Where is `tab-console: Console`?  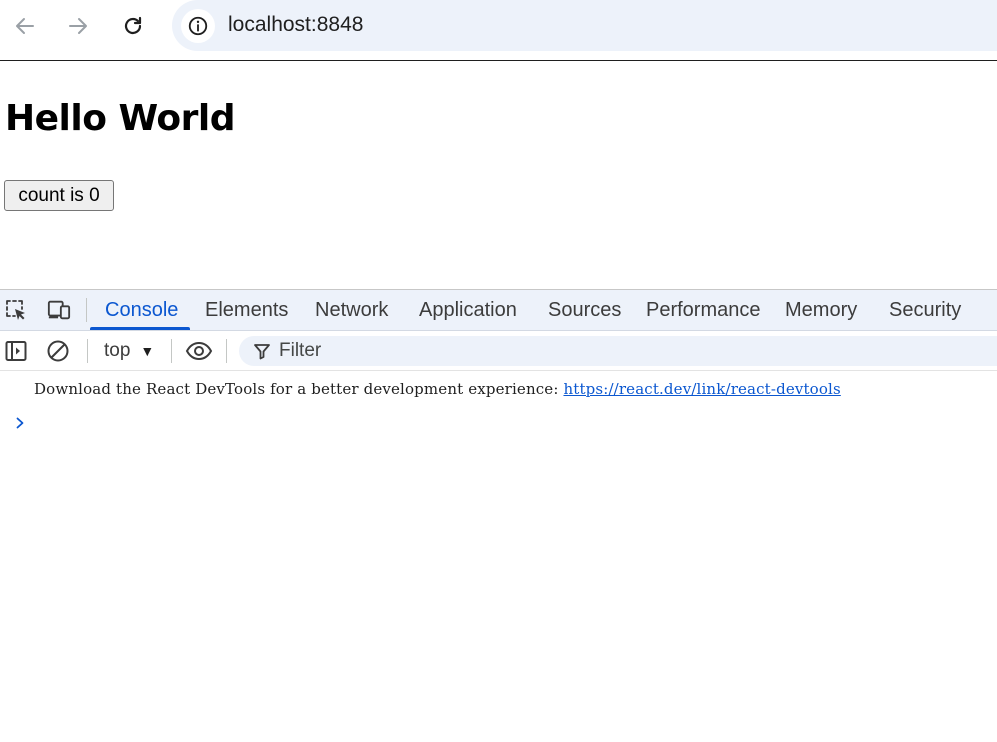 tab-console: Console is located at coordinates (141, 310).